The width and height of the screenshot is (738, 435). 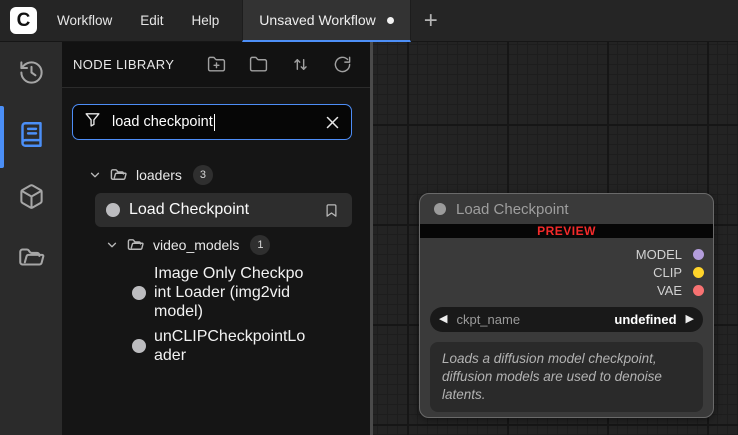 I want to click on next-arrow-icon: ▶, so click(x=690, y=319).